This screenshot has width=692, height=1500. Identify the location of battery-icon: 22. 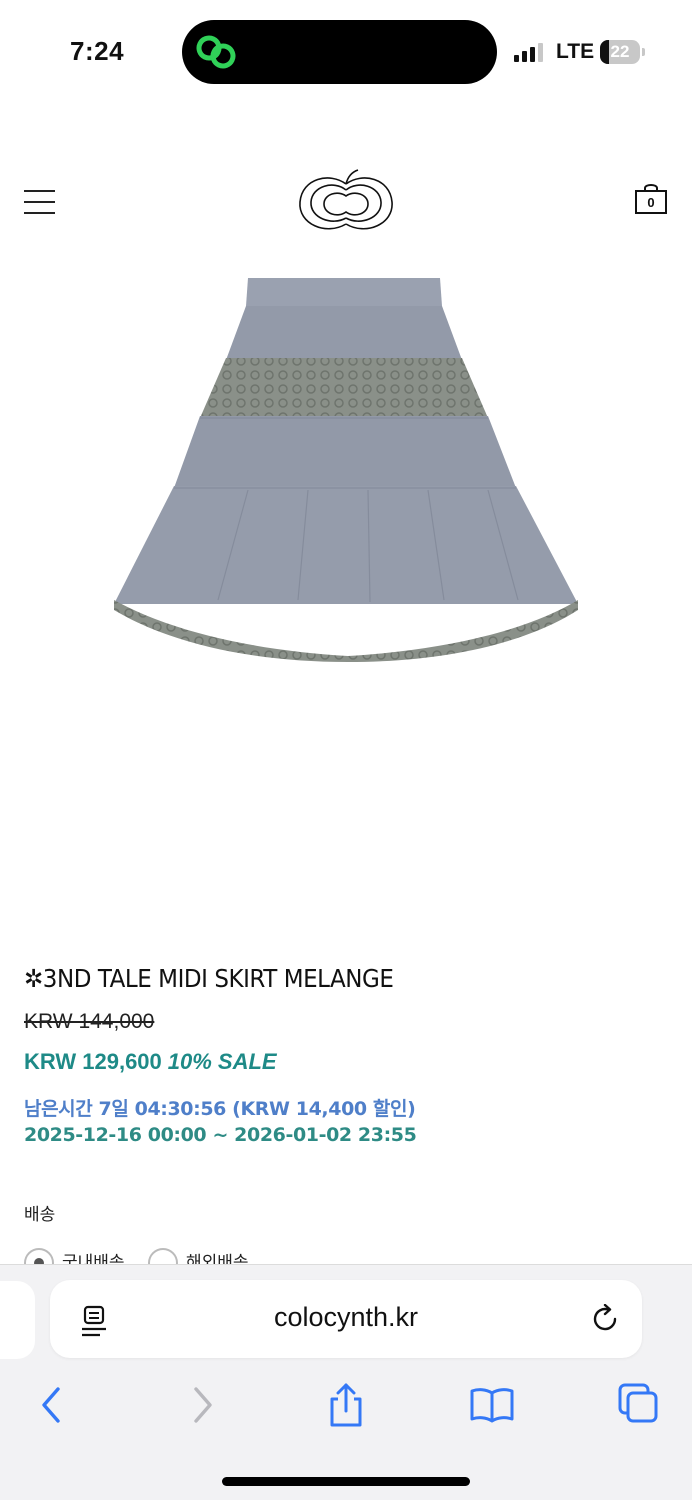
(623, 52).